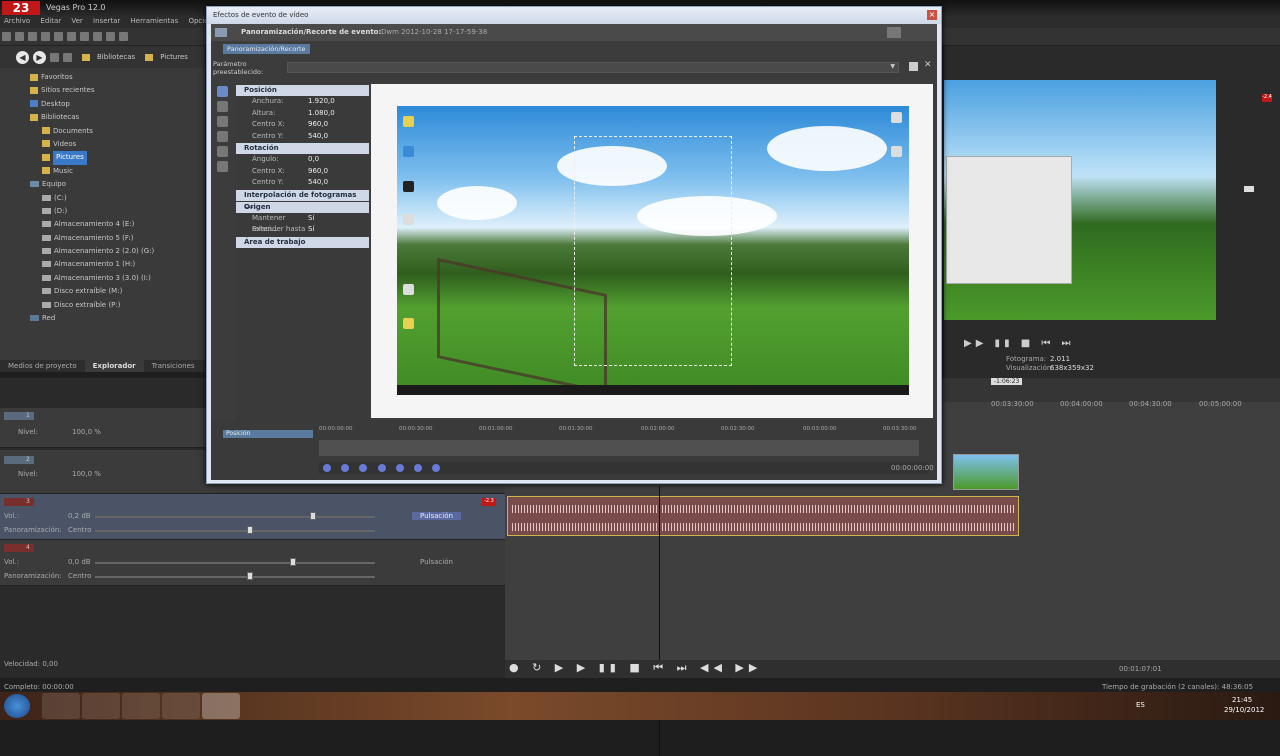 This screenshot has height=756, width=1280. I want to click on video-clip-thumbnail, so click(986, 472).